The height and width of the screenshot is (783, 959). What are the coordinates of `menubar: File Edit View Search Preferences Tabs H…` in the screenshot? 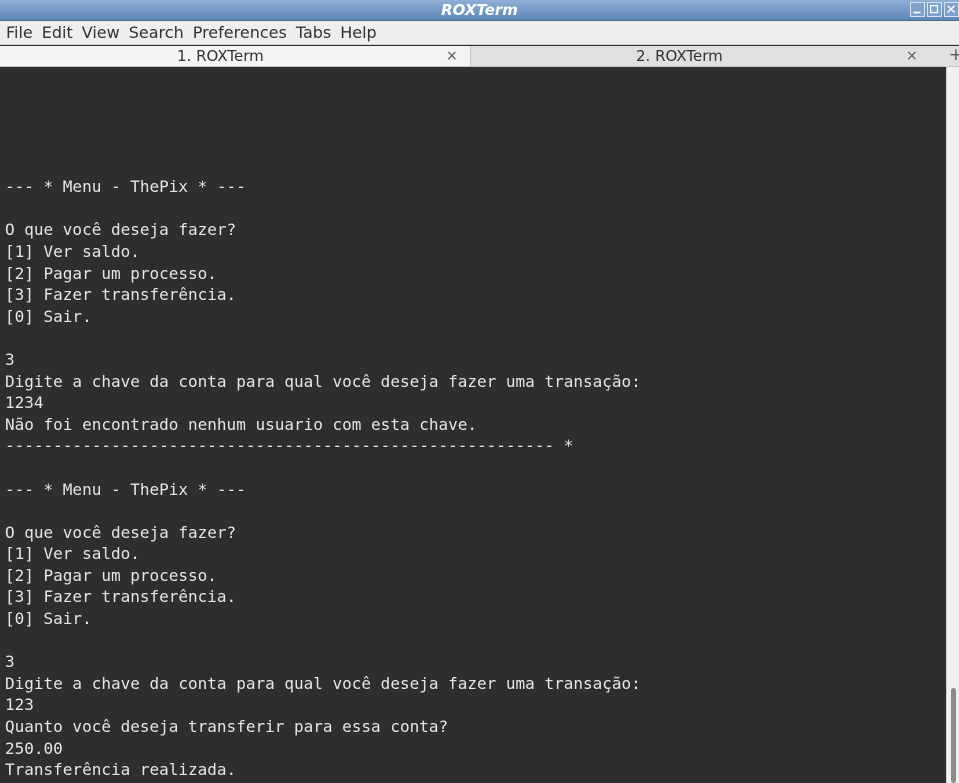 It's located at (479, 33).